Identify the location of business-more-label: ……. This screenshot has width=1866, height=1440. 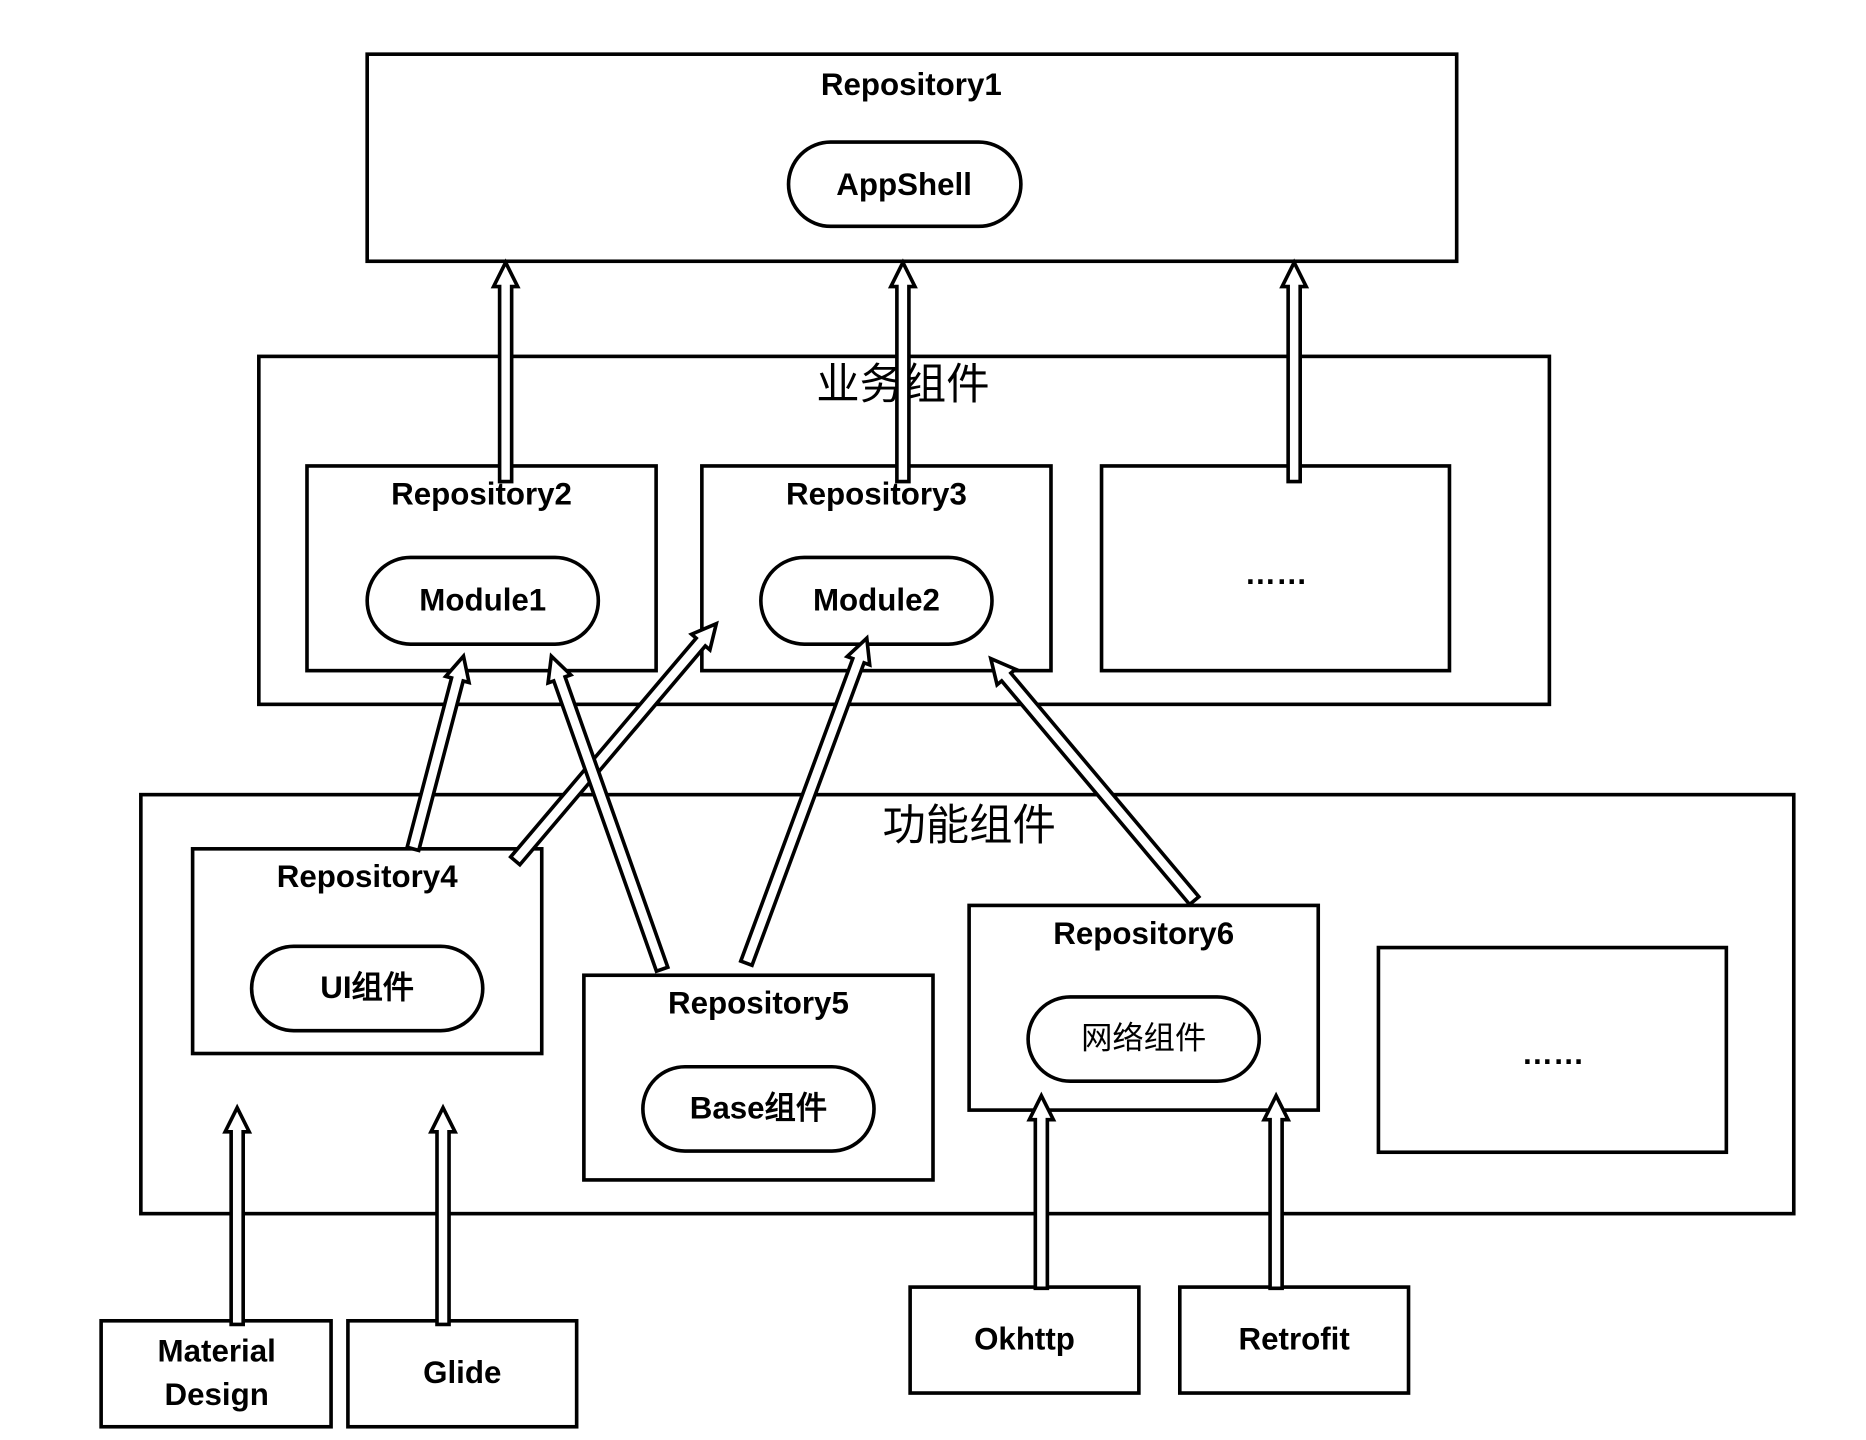
(1276, 573).